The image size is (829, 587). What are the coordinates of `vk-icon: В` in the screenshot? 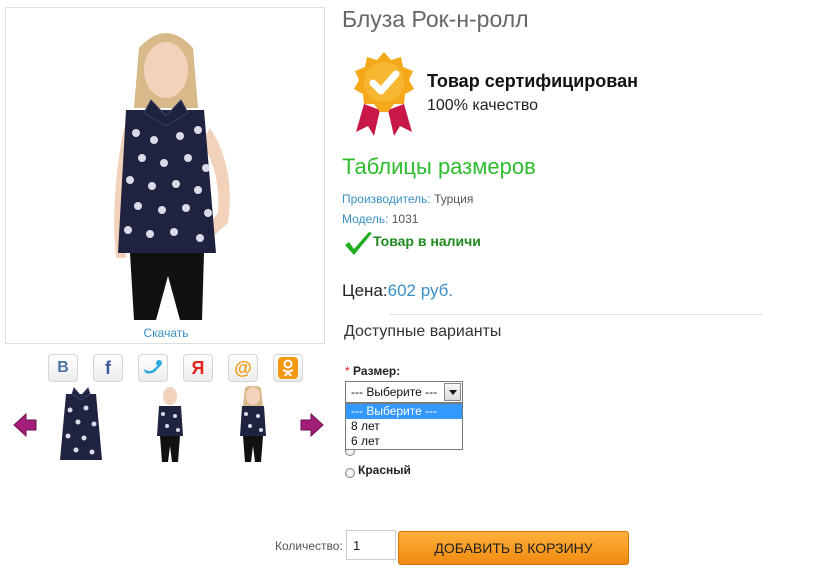 It's located at (63, 367).